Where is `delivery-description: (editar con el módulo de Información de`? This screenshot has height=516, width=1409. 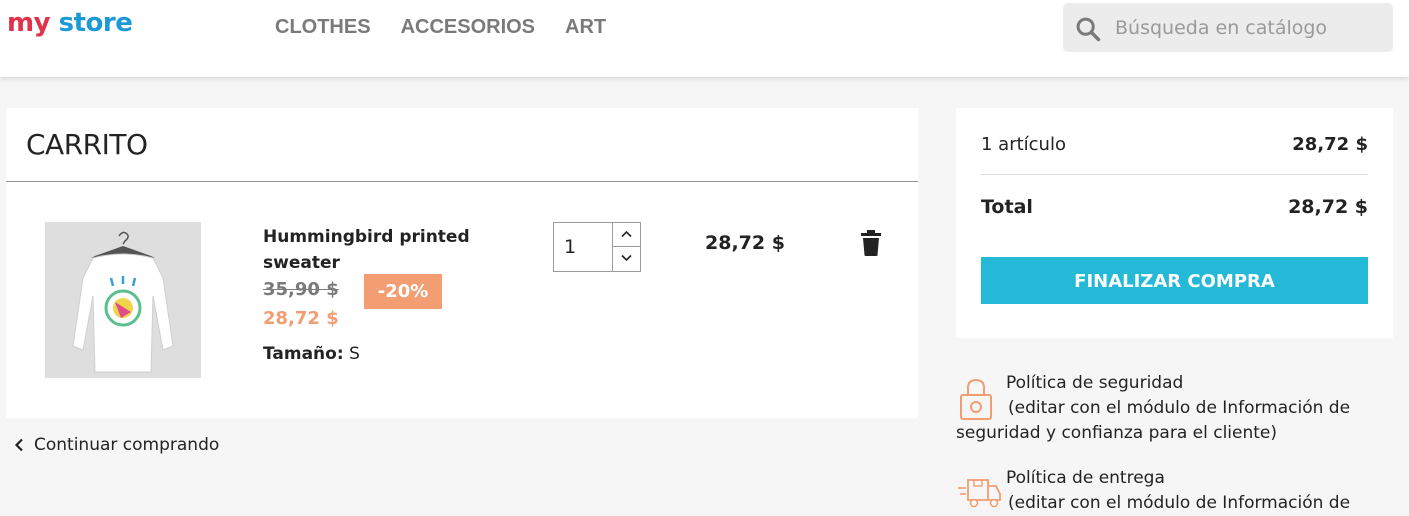 delivery-description: (editar con el módulo de Información de is located at coordinates (1179, 503).